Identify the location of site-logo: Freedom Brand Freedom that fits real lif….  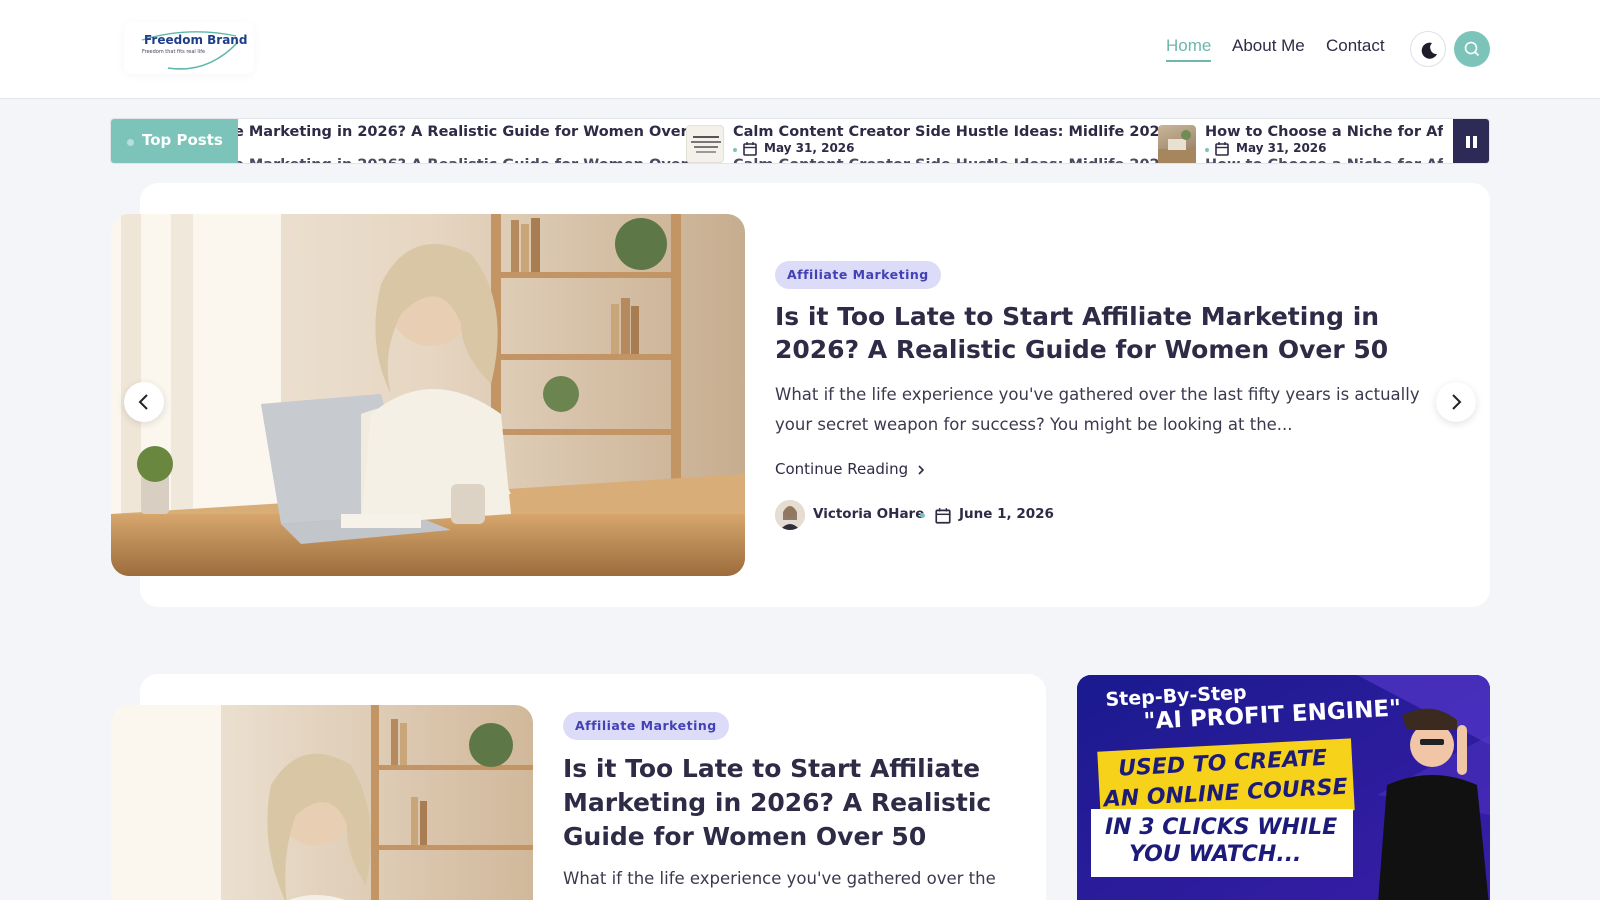
(189, 48).